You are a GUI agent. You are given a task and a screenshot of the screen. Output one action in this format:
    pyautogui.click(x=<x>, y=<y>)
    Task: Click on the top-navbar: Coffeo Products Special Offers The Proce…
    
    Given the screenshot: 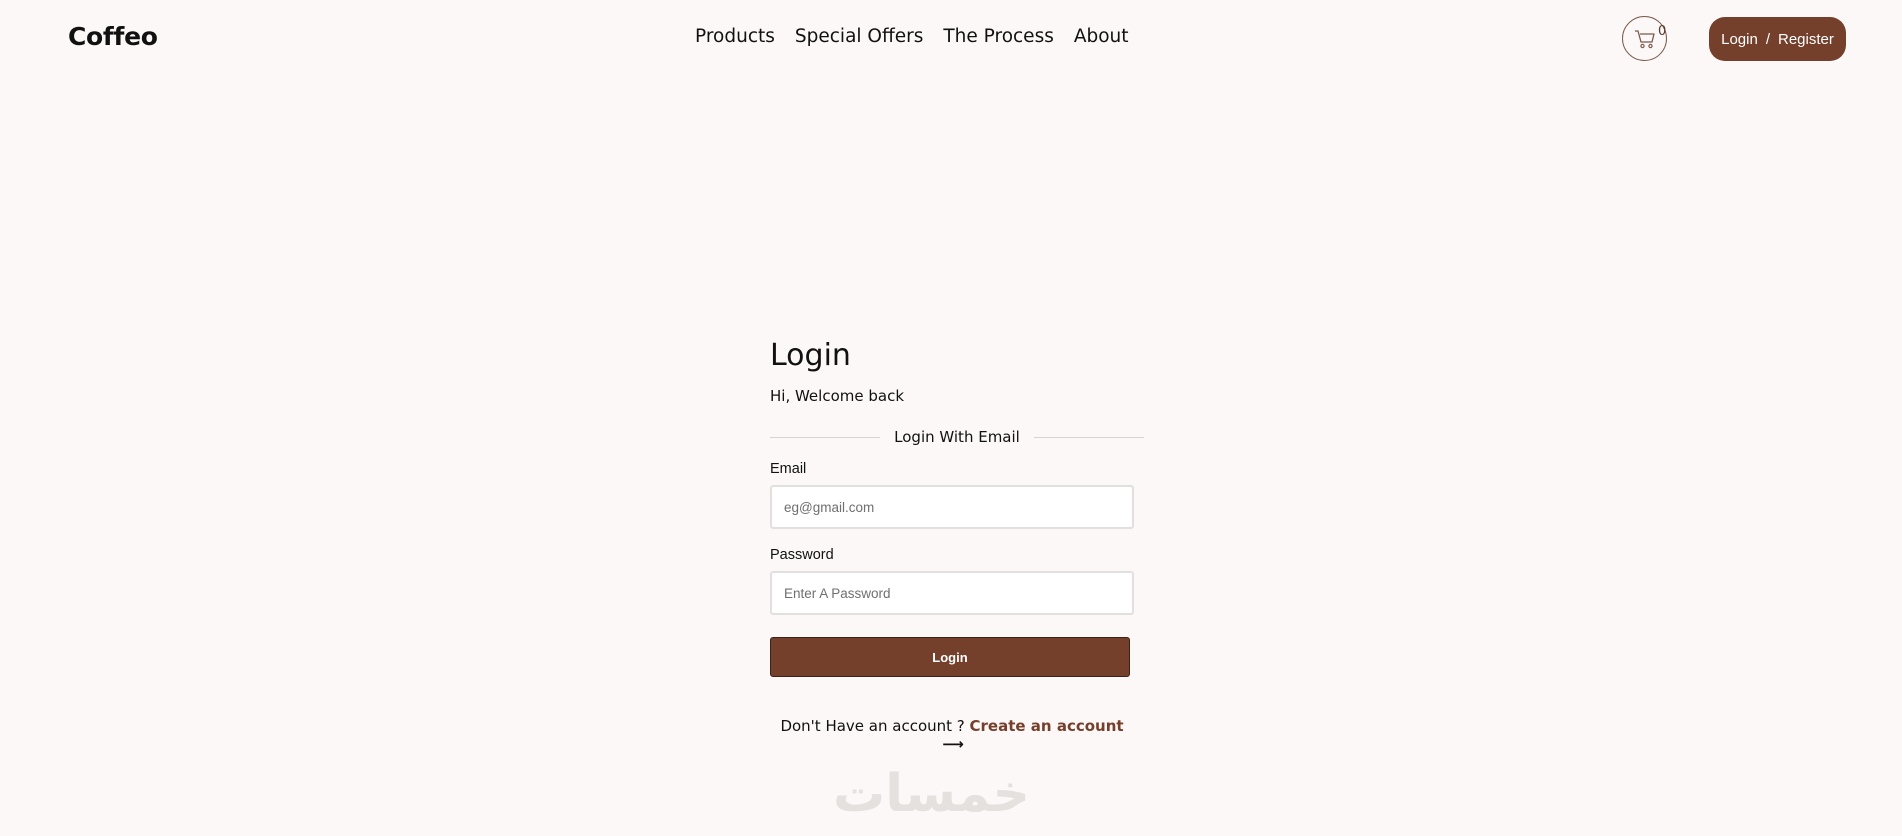 What is the action you would take?
    pyautogui.click(x=951, y=39)
    